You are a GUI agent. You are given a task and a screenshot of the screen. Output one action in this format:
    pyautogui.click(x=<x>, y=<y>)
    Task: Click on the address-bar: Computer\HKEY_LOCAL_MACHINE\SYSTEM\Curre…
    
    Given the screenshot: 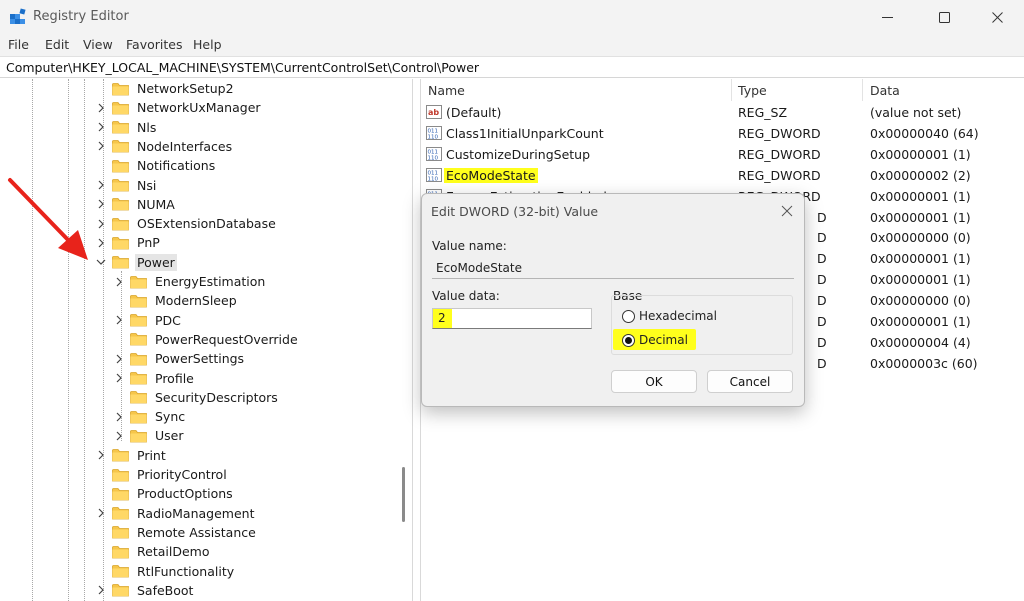 What is the action you would take?
    pyautogui.click(x=512, y=67)
    